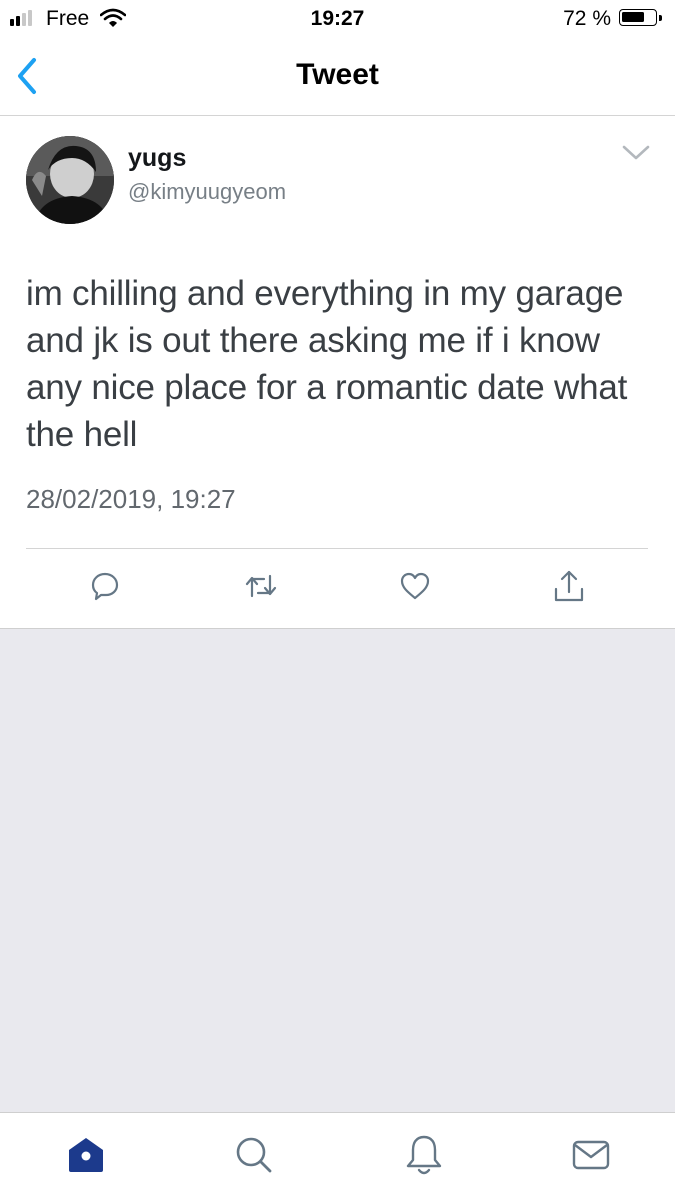 Image resolution: width=675 pixels, height=1201 pixels. I want to click on tweet-options-button, so click(636, 153).